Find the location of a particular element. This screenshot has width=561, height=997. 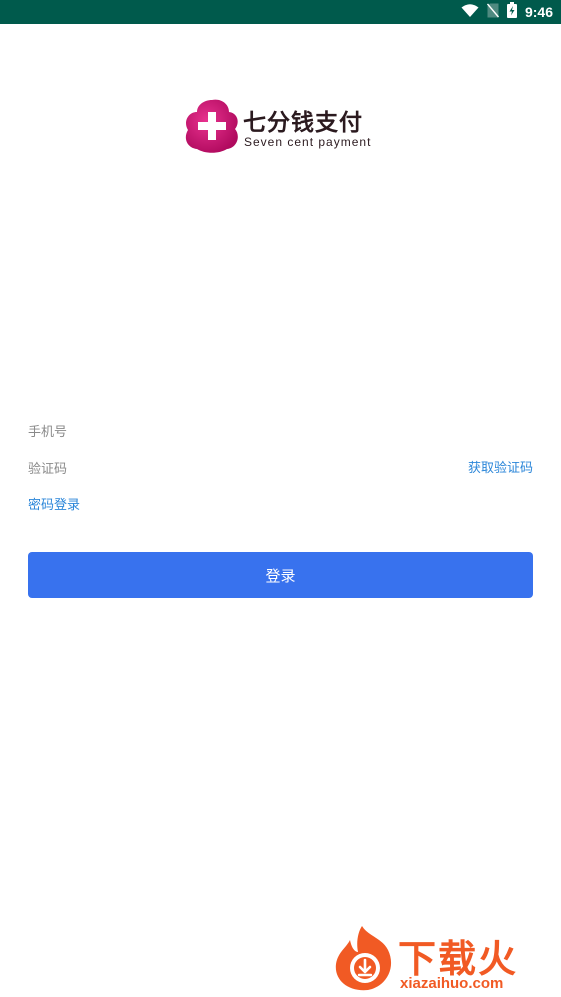

logo-mark-icon is located at coordinates (212, 125).